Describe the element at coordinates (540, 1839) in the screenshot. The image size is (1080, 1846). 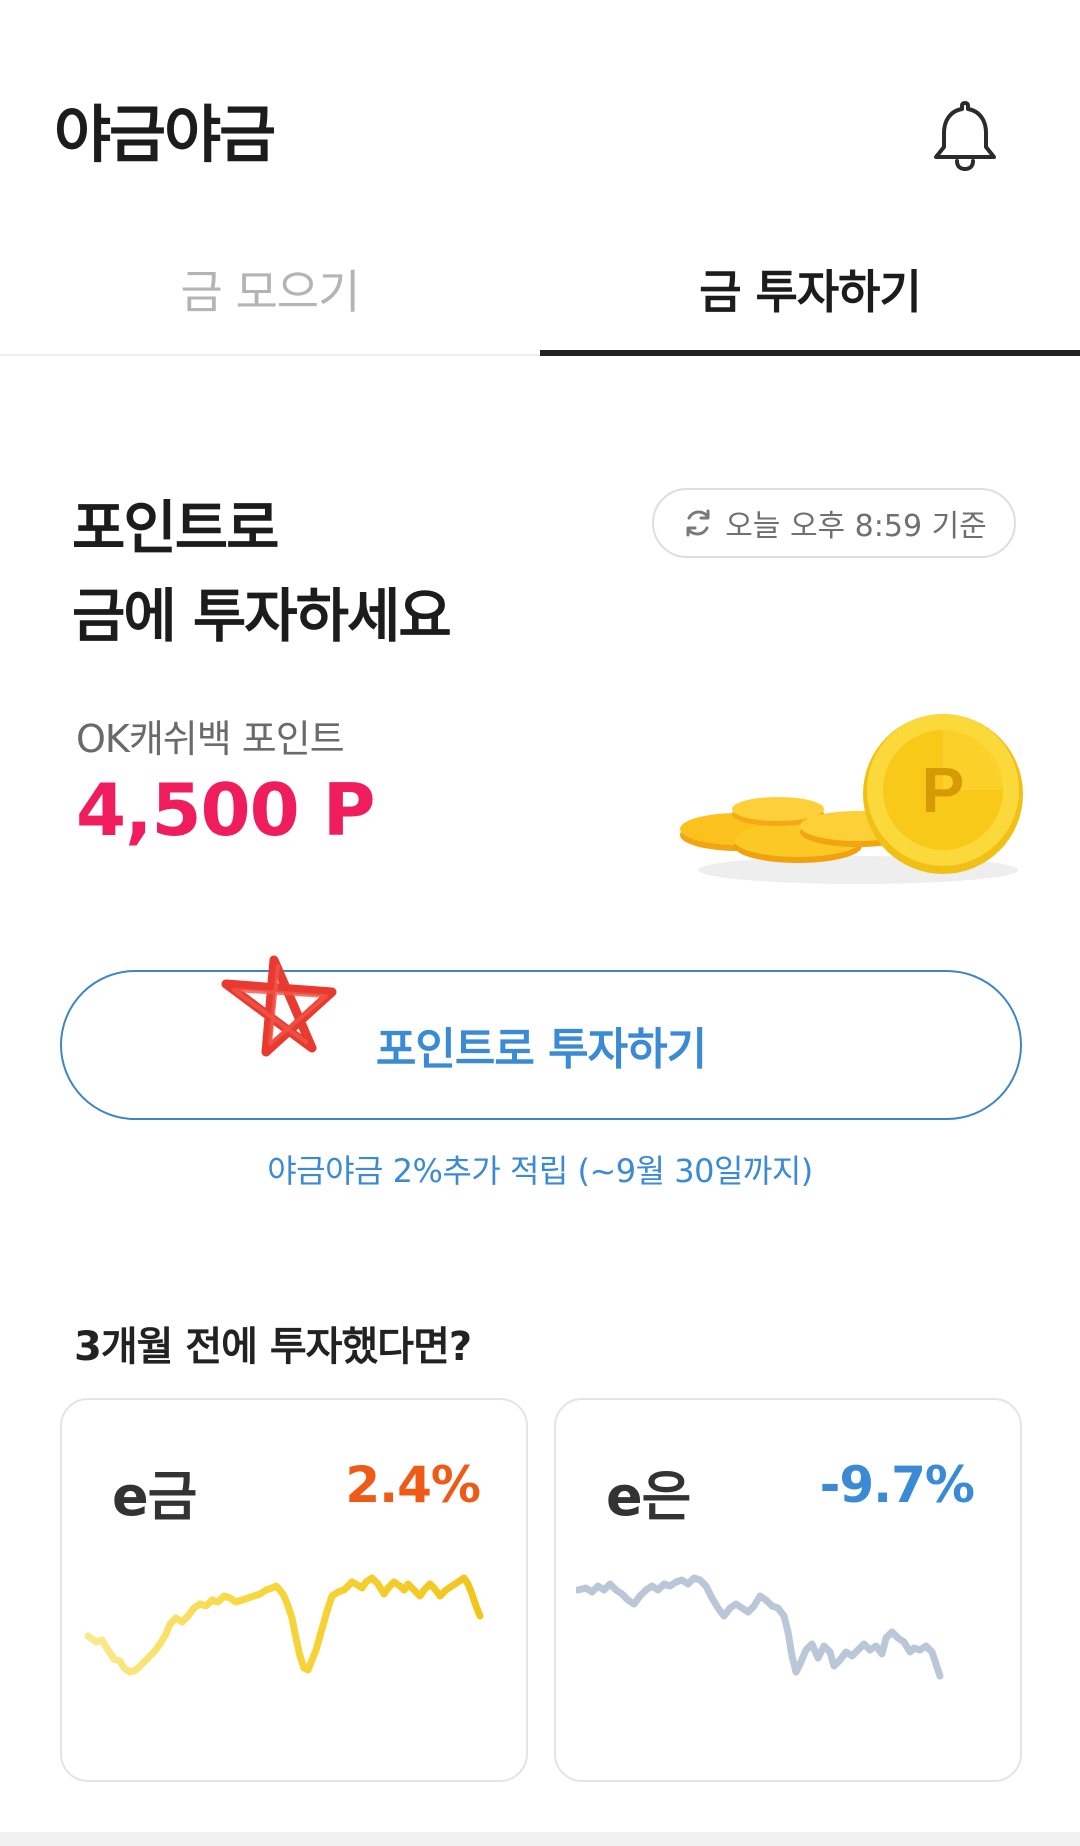
I see `bottom-divider` at that location.